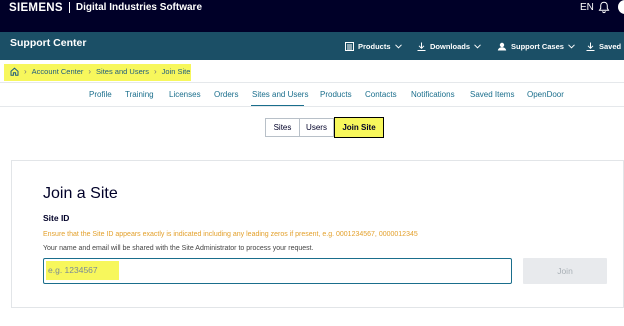 This screenshot has width=624, height=326. What do you see at coordinates (610, 46) in the screenshot?
I see `saved-menu-label: Saved` at bounding box center [610, 46].